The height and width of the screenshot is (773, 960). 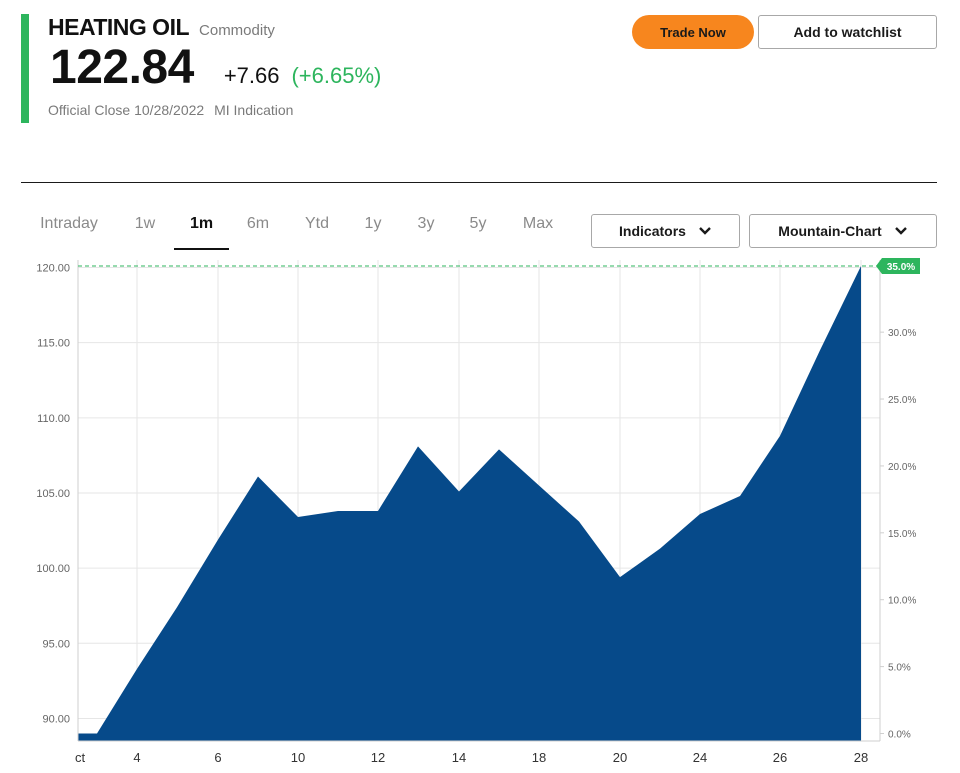 I want to click on instrument-title: HEATING OIL, so click(x=119, y=27).